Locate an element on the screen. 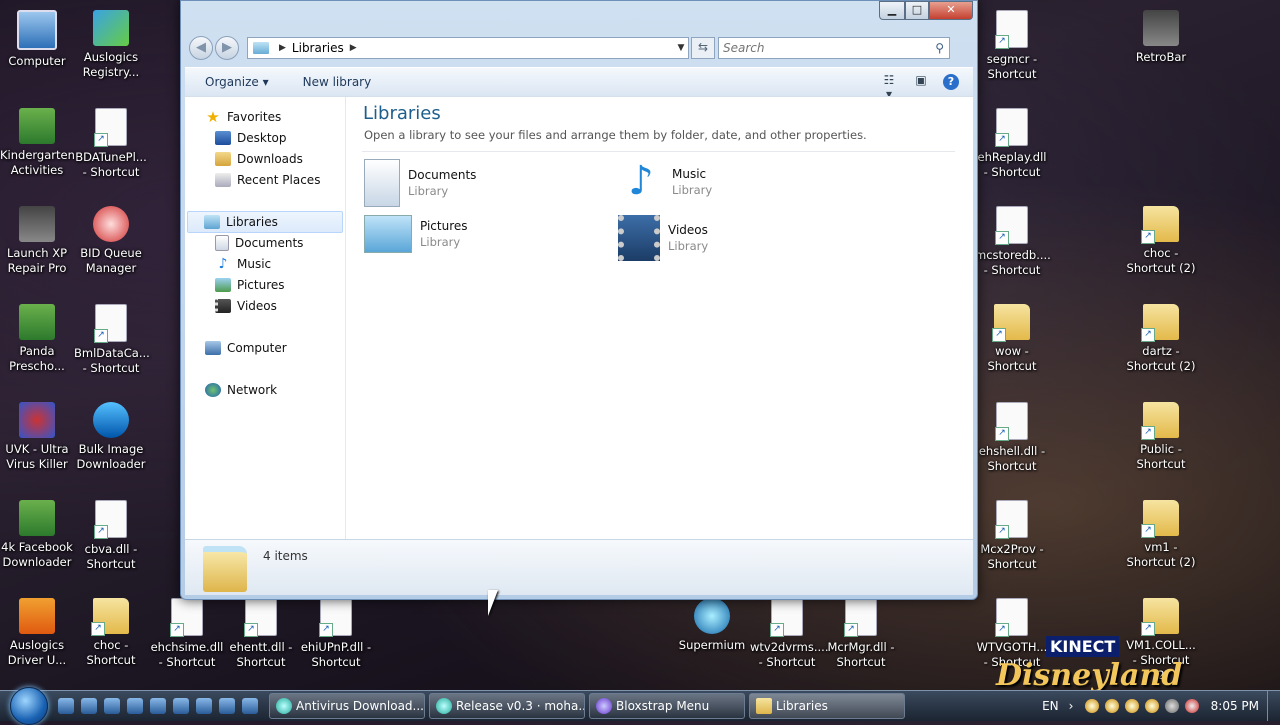  nav-item-computer: Computer is located at coordinates (246, 348).